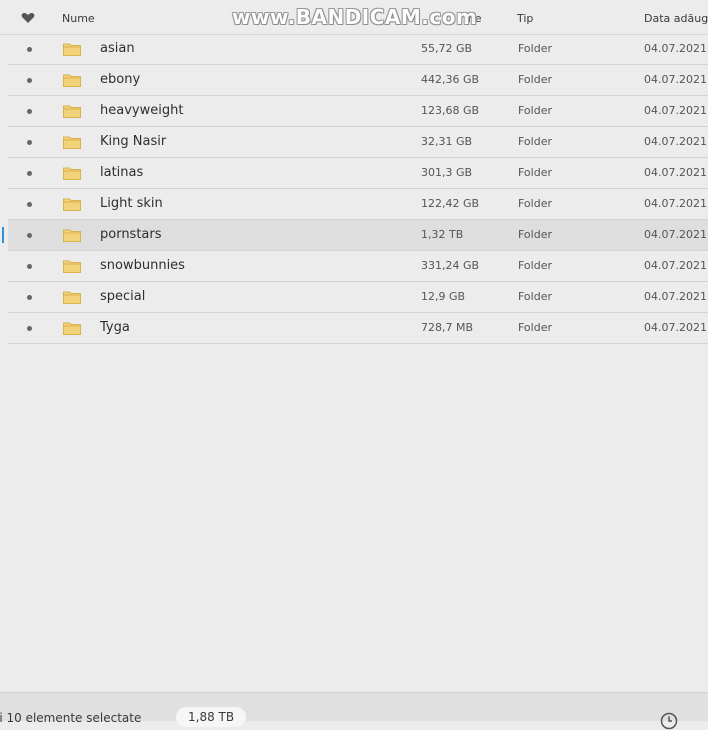  I want to click on file-name: Tyga, so click(115, 327).